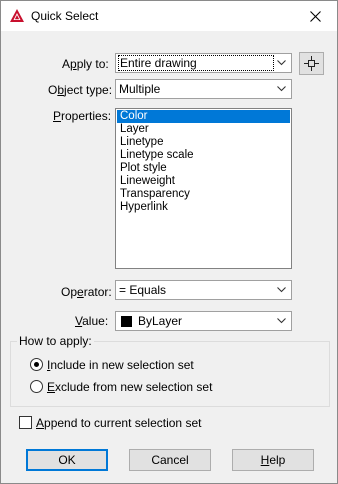 The height and width of the screenshot is (484, 338). I want to click on operator-value: = Equals, so click(143, 290).